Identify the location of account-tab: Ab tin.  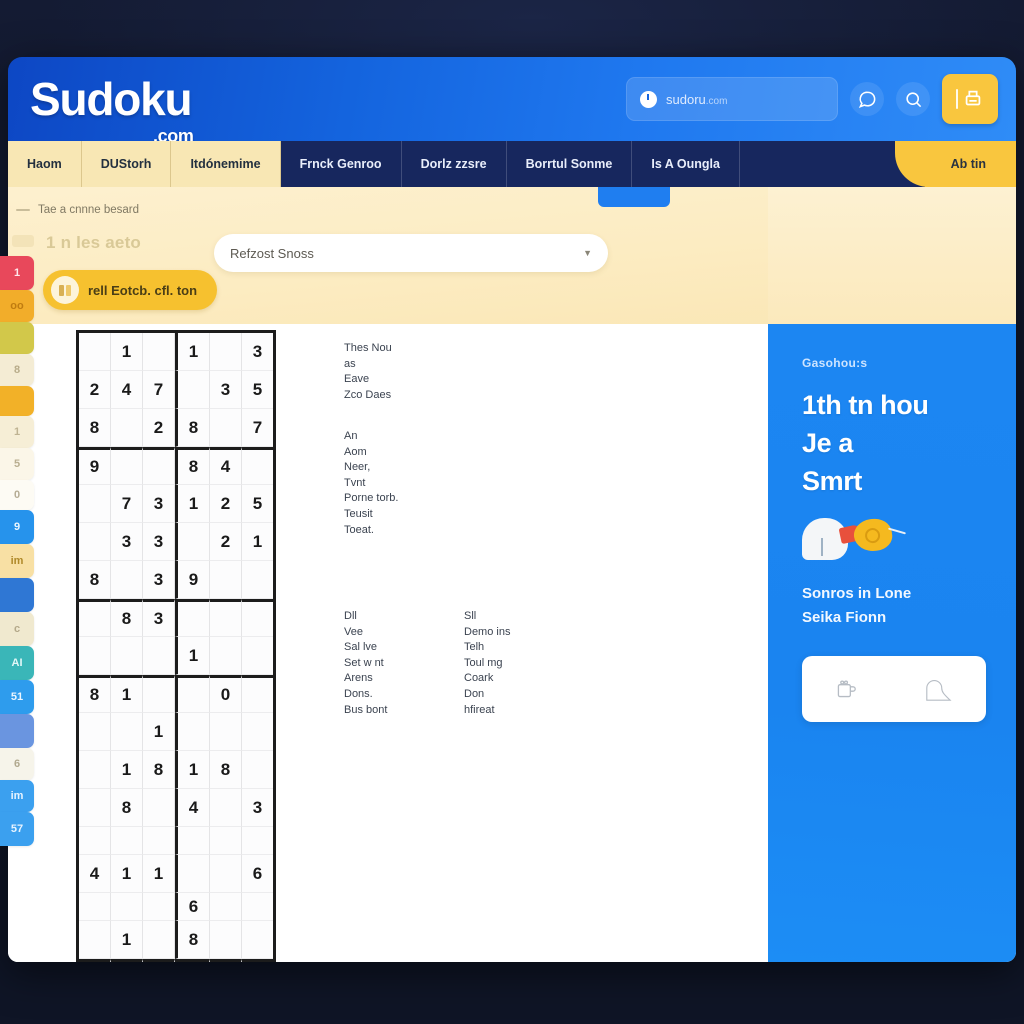
(955, 164).